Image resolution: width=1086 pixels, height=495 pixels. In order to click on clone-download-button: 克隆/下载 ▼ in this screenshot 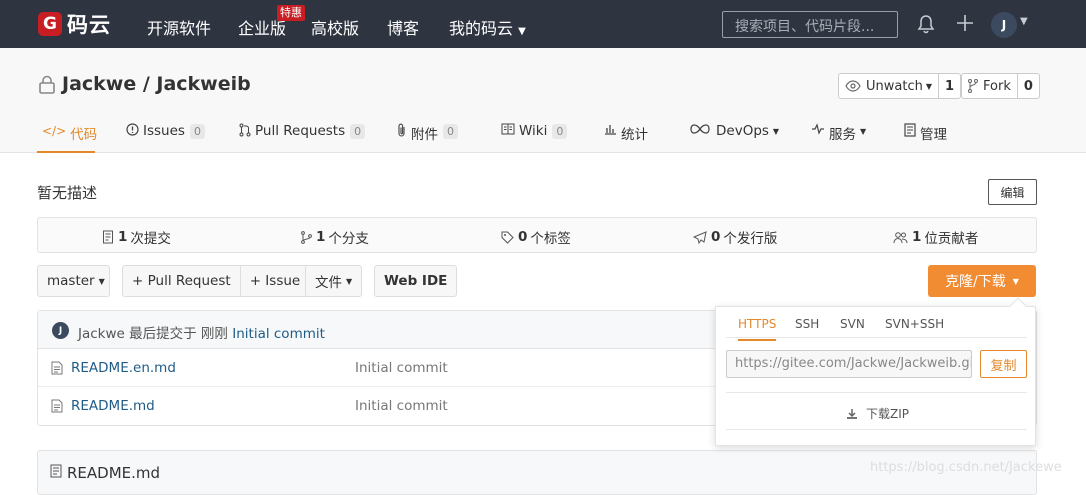, I will do `click(982, 281)`.